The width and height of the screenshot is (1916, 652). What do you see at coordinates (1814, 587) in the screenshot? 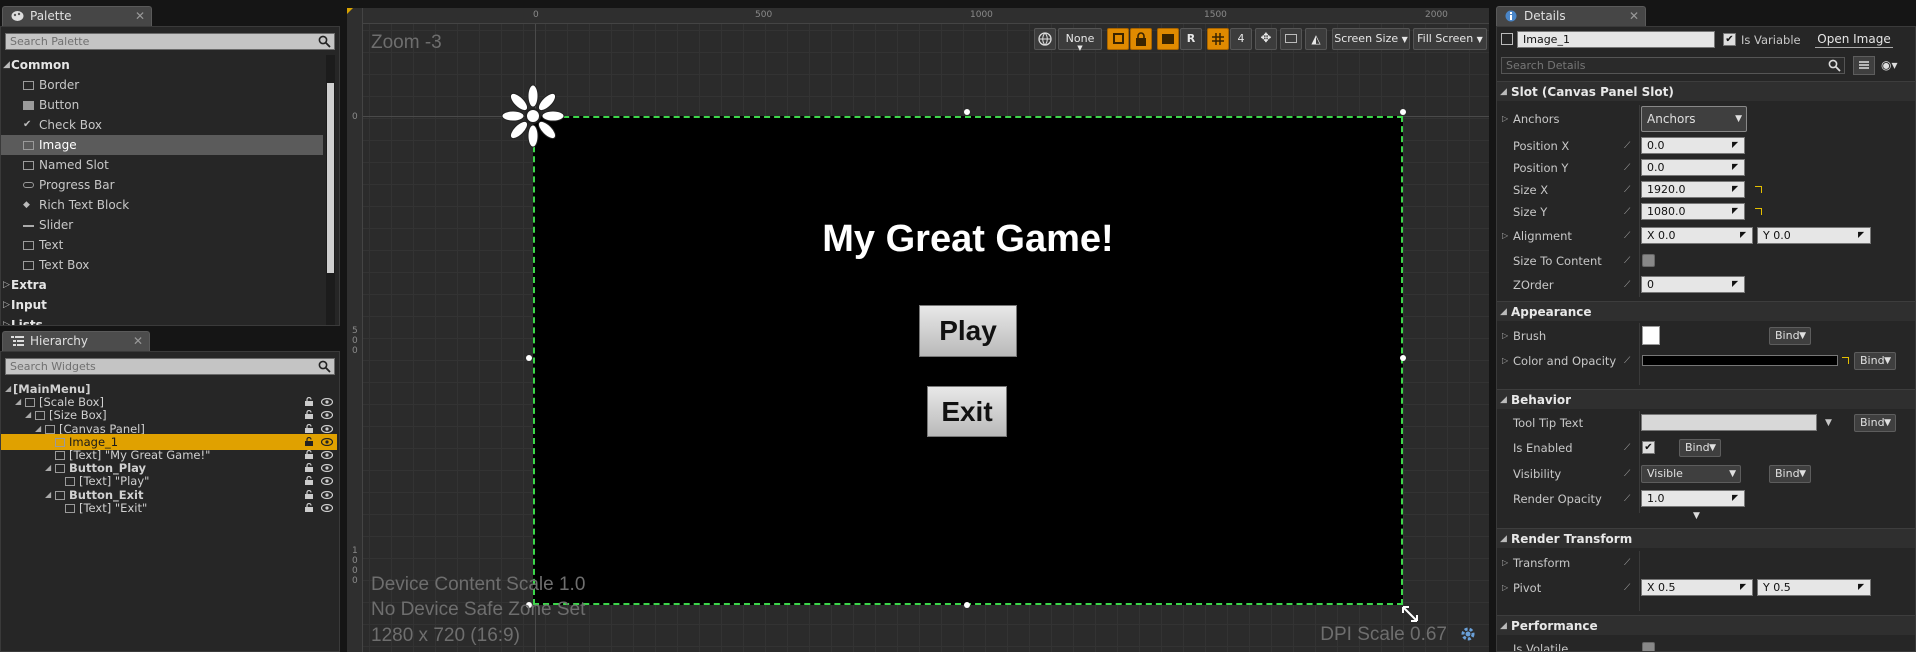
I see `pivot-y-input: Y 0.5 ◤` at bounding box center [1814, 587].